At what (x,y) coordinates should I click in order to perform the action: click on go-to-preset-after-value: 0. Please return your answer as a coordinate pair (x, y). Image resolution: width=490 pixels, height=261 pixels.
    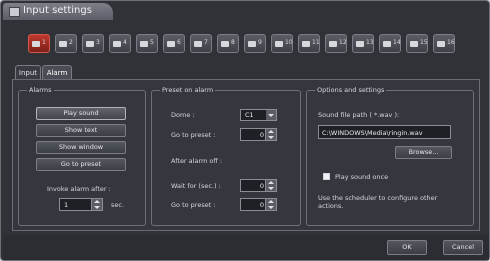
    Looking at the image, I should click on (261, 205).